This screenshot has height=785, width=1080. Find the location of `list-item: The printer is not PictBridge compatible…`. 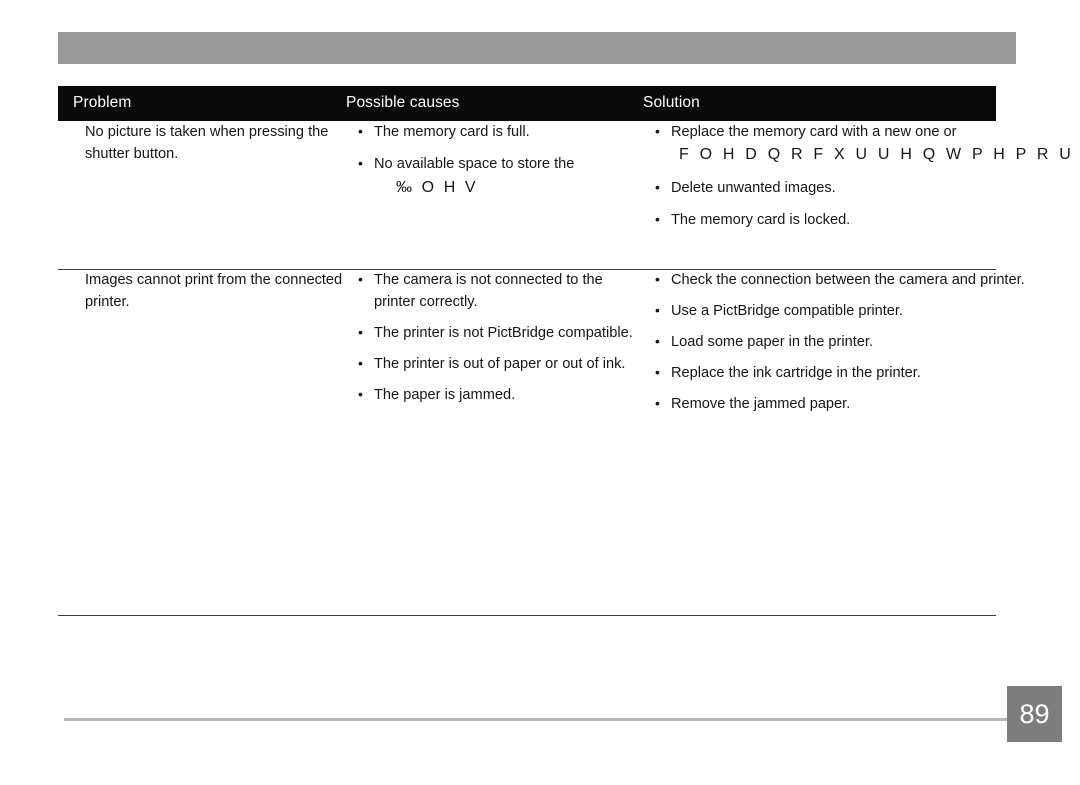

list-item: The printer is not PictBridge compatible… is located at coordinates (503, 332).